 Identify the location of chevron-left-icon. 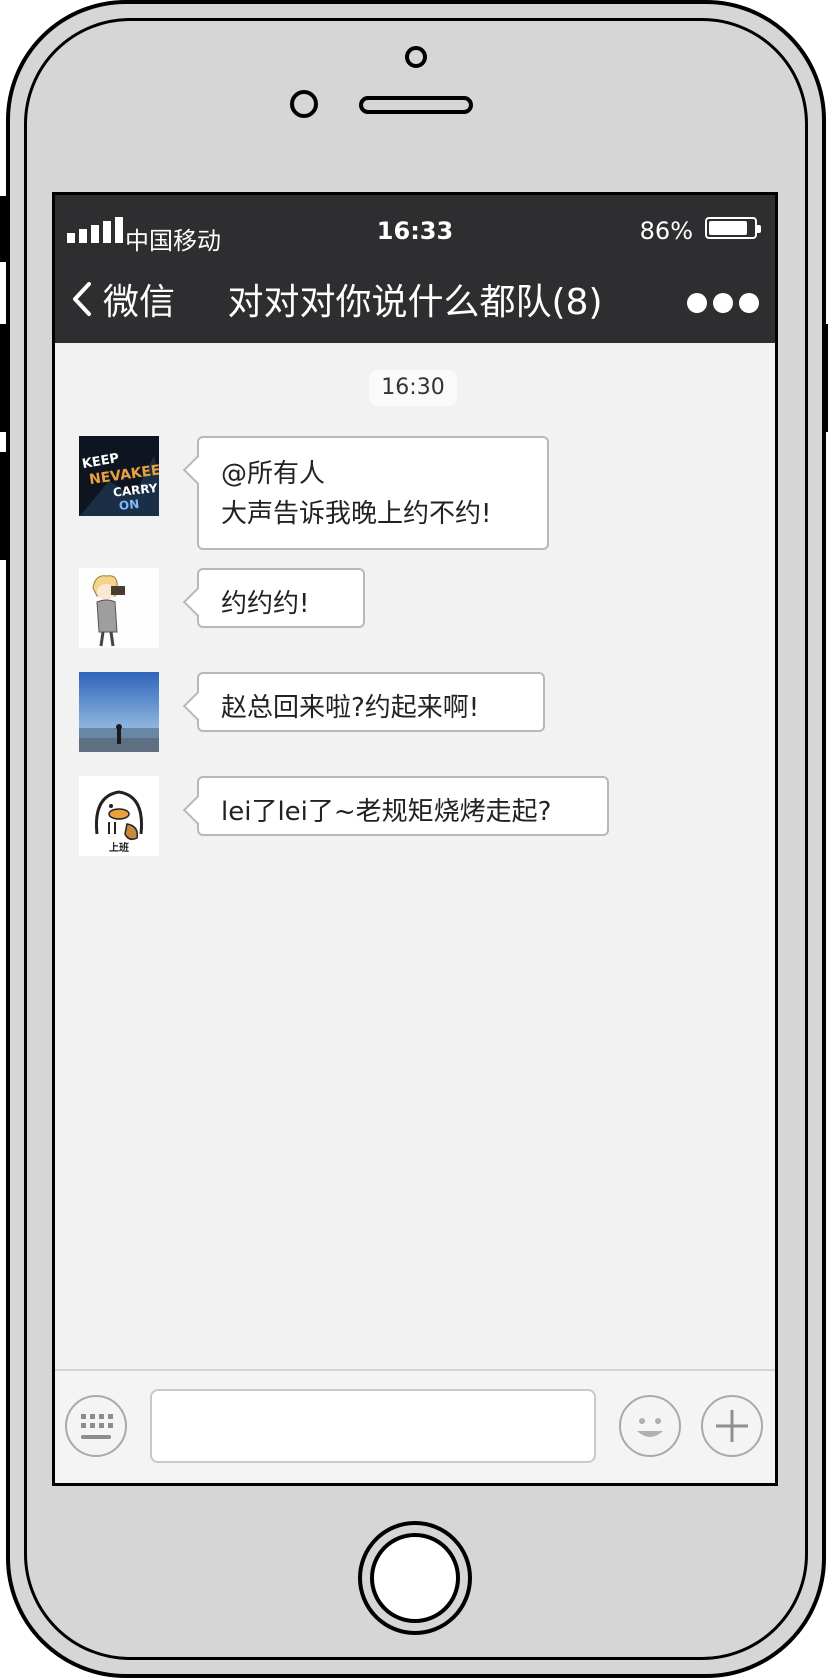
(82, 299).